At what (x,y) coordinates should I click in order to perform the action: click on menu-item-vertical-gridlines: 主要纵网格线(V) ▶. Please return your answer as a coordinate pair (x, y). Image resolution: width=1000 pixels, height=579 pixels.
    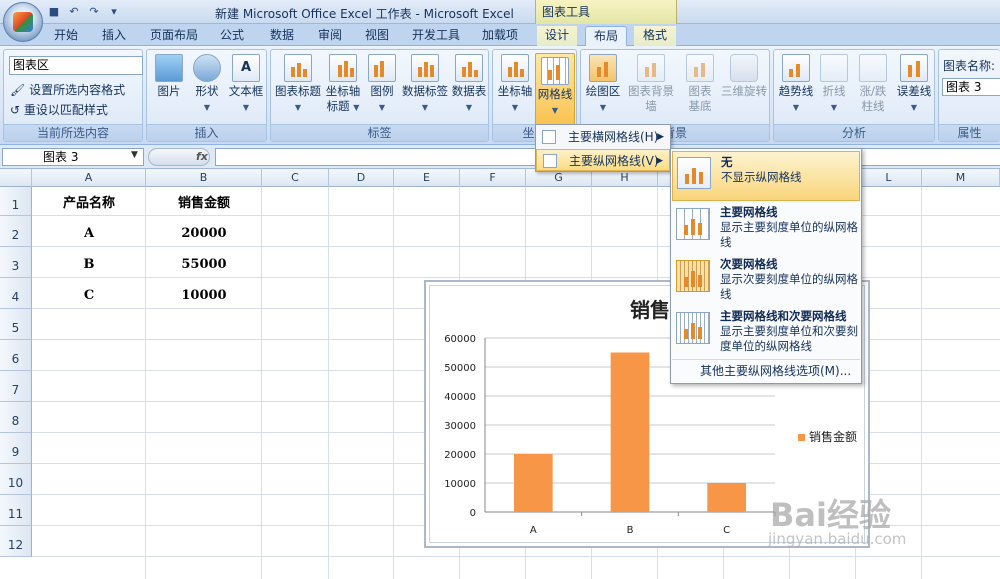
    Looking at the image, I should click on (603, 160).